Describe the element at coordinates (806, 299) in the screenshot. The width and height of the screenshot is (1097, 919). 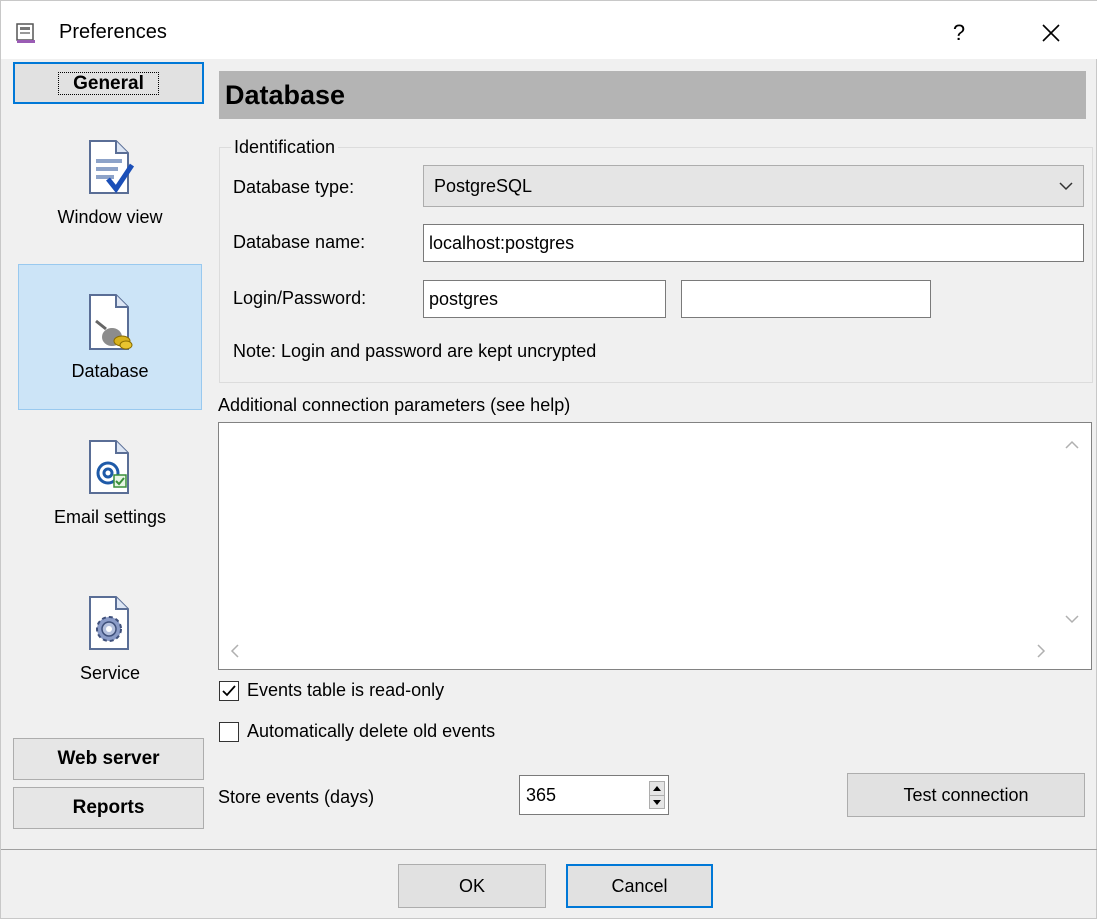
I see `password-input` at that location.